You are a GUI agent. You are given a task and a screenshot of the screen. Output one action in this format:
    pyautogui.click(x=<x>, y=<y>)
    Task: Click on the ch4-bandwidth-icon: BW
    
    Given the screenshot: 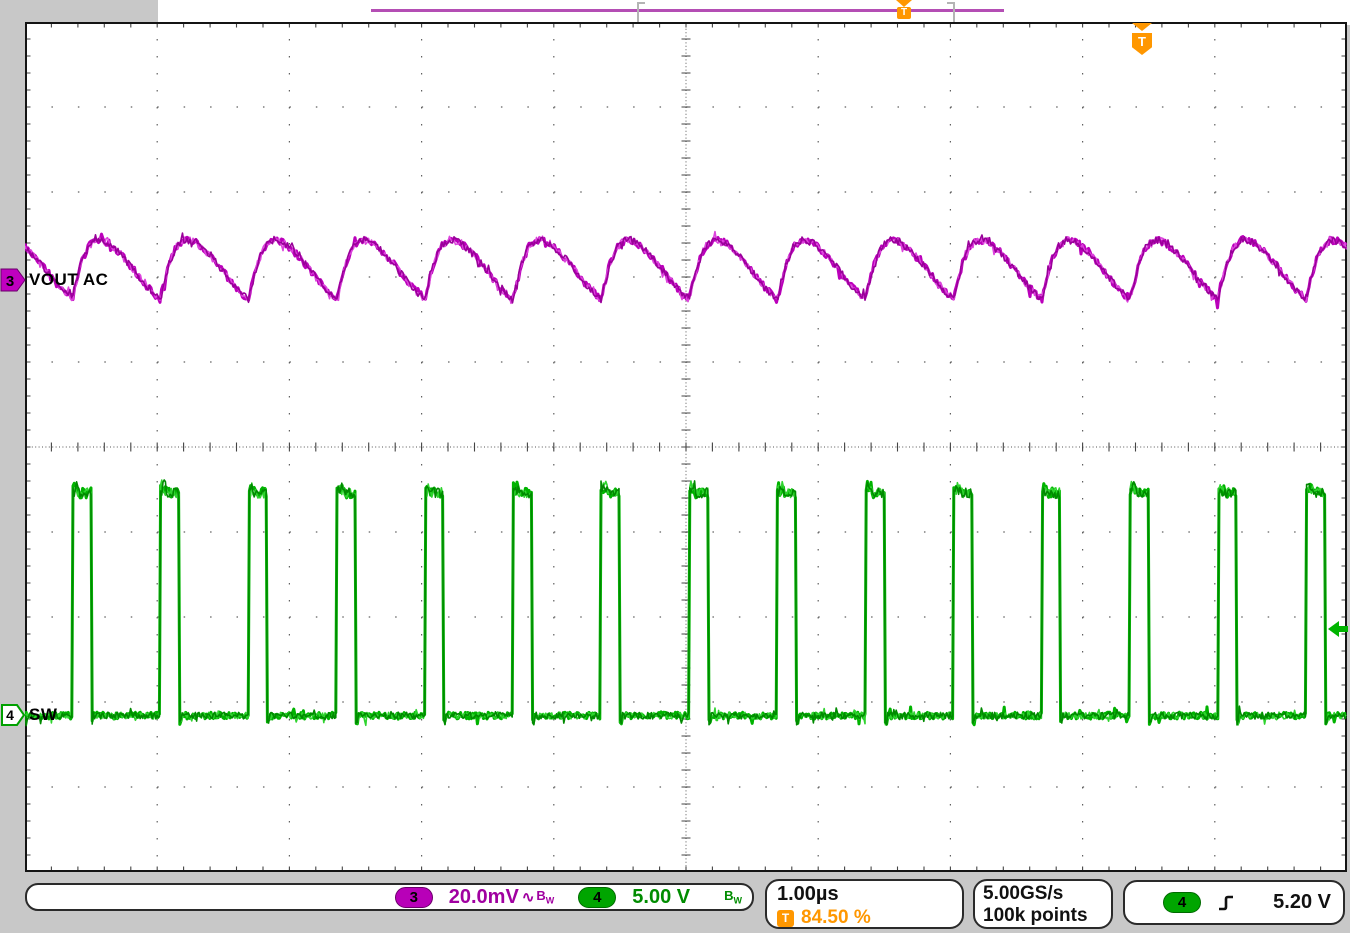 What is the action you would take?
    pyautogui.click(x=733, y=897)
    